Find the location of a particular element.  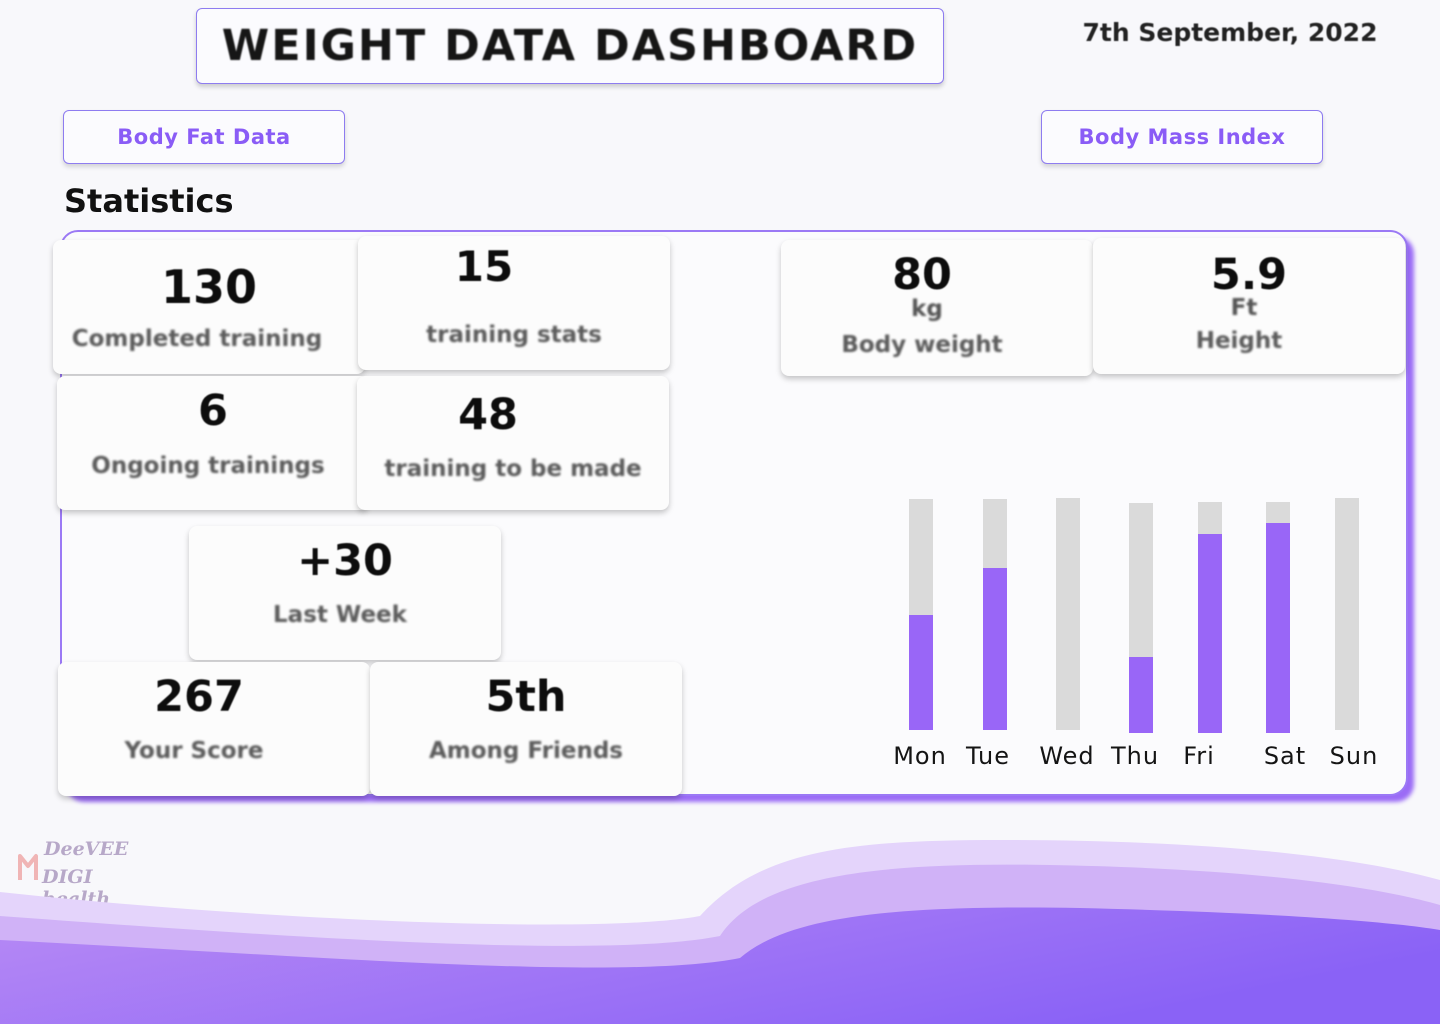

bar-mon is located at coordinates (921, 672).